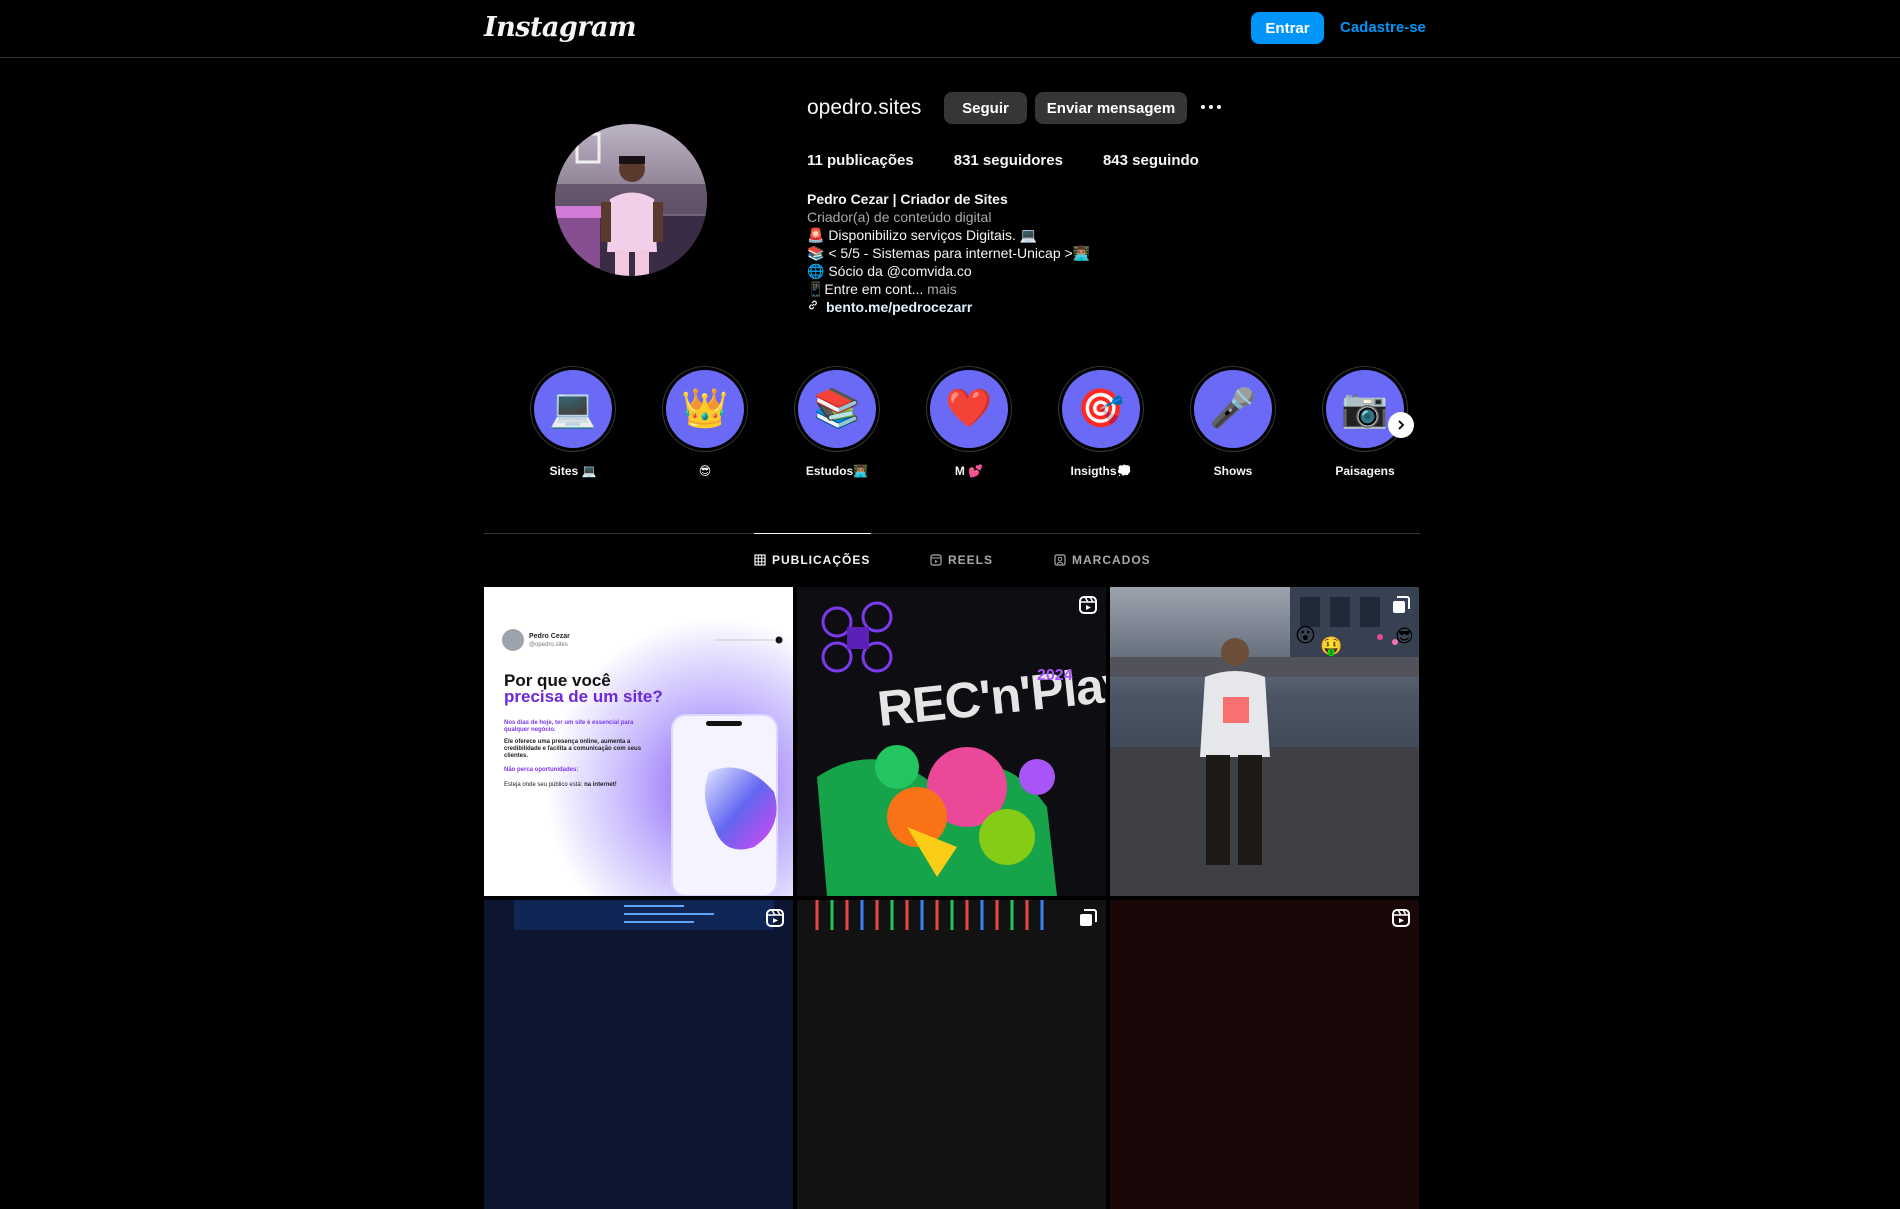  I want to click on active-tab-indicator, so click(812, 533).